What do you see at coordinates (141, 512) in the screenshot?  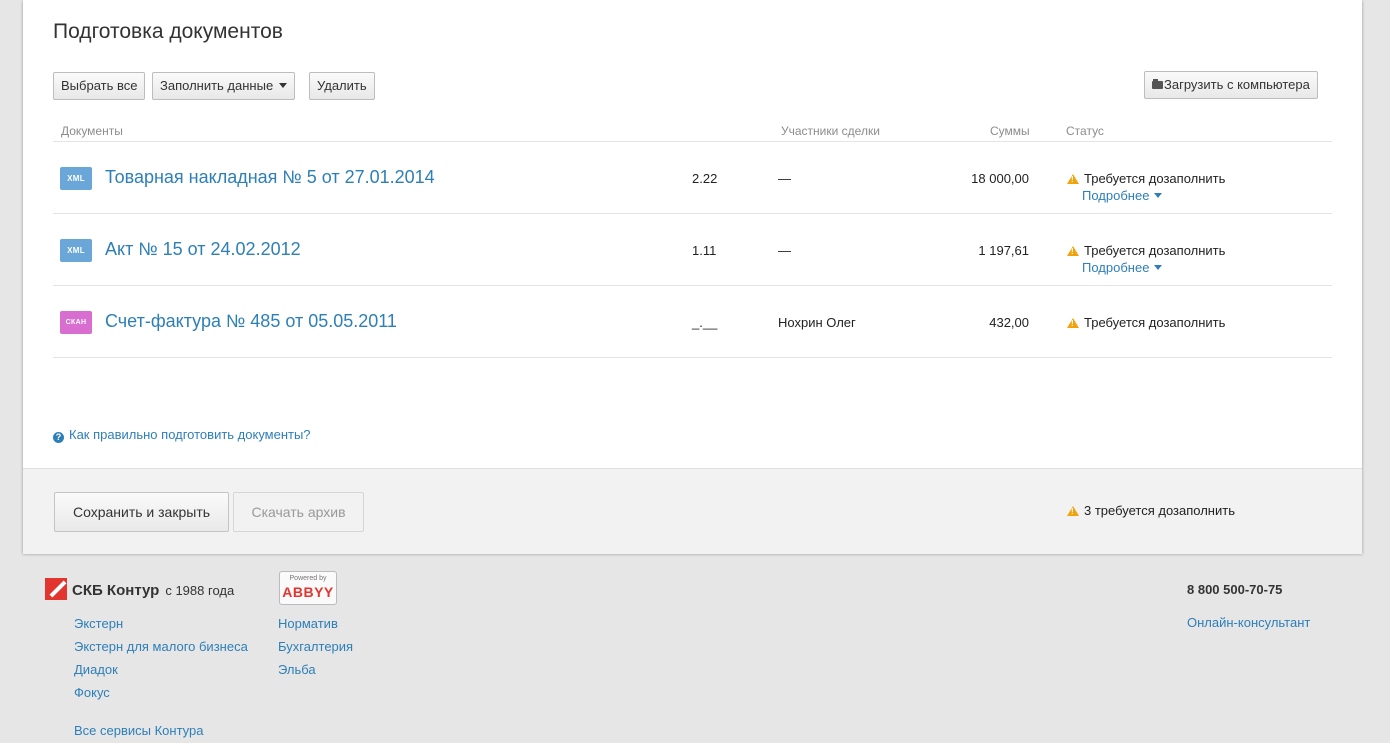 I see `save-and-close-button: Сохранить и закрыть` at bounding box center [141, 512].